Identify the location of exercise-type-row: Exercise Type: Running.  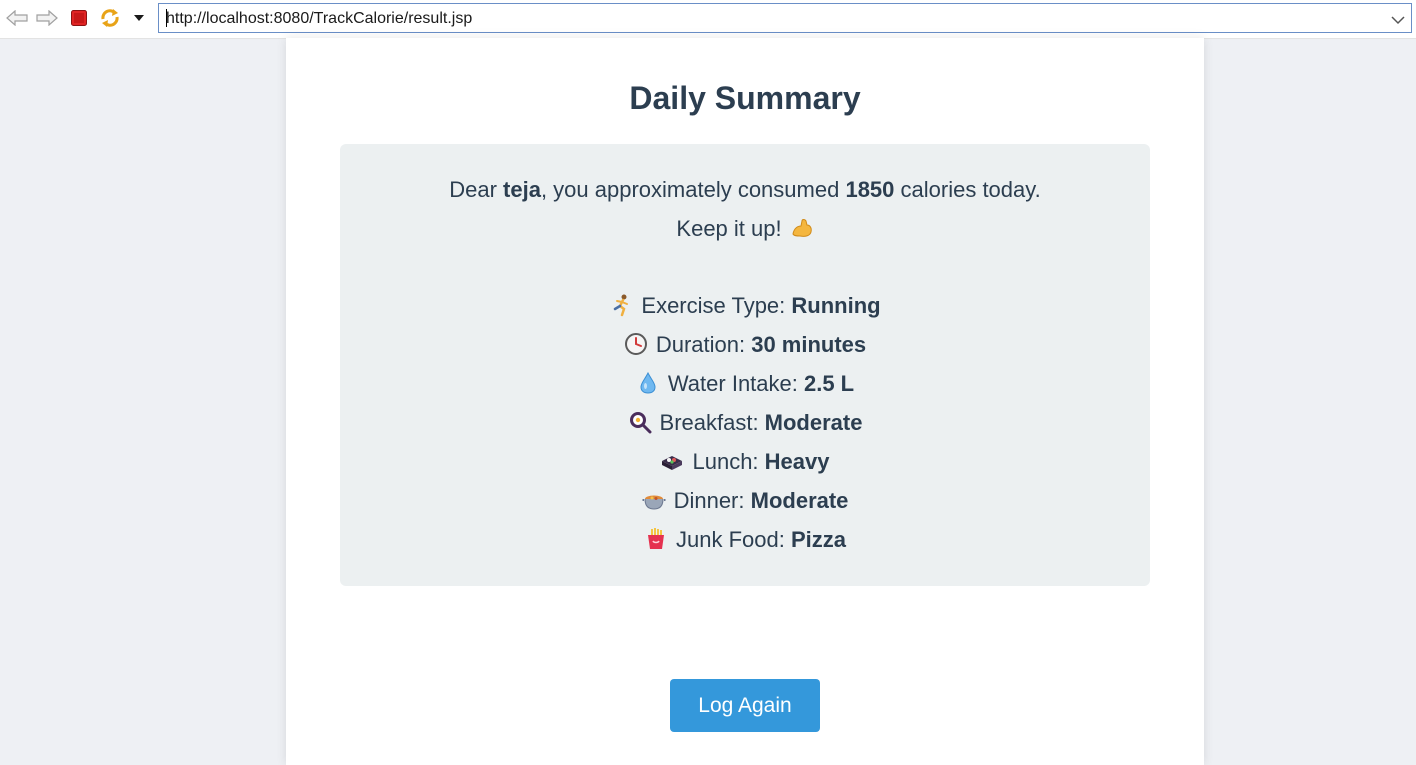
(745, 307).